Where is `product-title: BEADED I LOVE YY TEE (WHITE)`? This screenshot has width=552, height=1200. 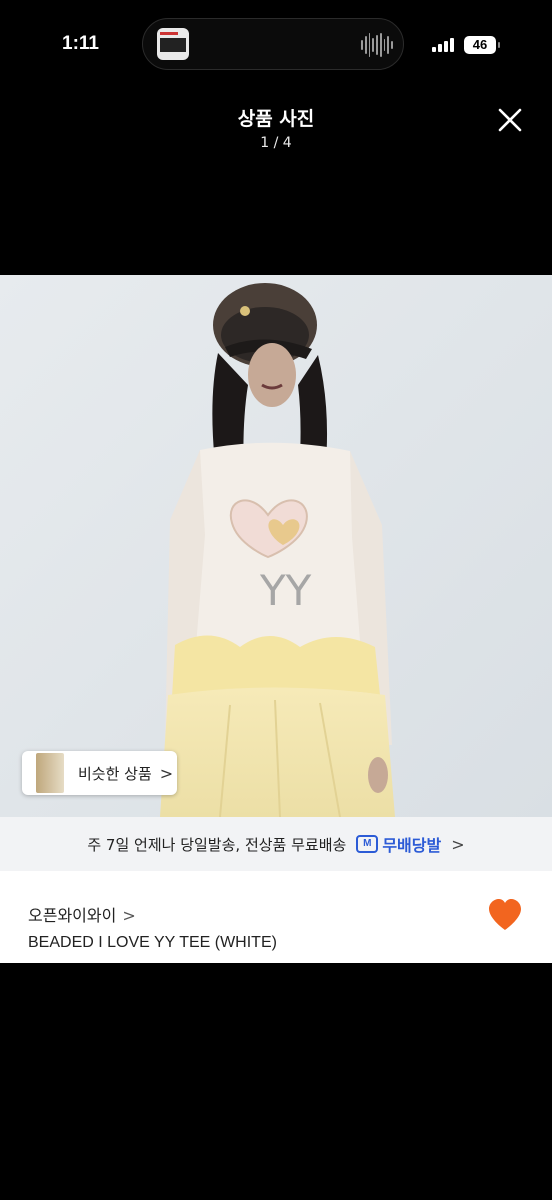 product-title: BEADED I LOVE YY TEE (WHITE) is located at coordinates (152, 942).